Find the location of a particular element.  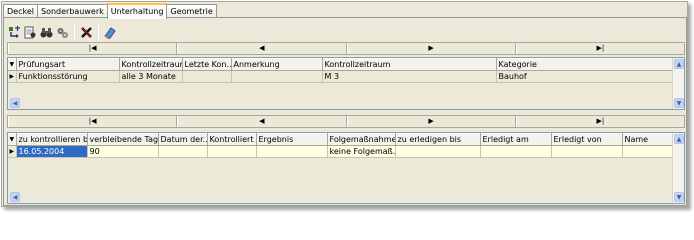

tab-geometrie: Geometrie is located at coordinates (191, 11).